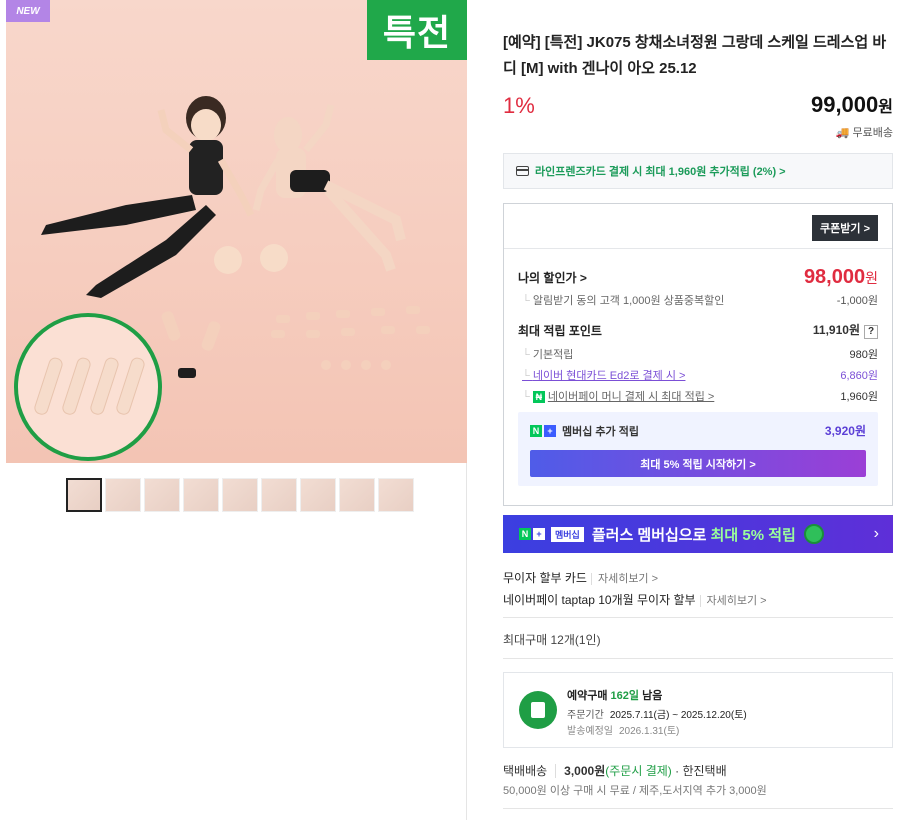 The width and height of the screenshot is (900, 820). What do you see at coordinates (845, 431) in the screenshot?
I see `membership-amount: 3,920원` at bounding box center [845, 431].